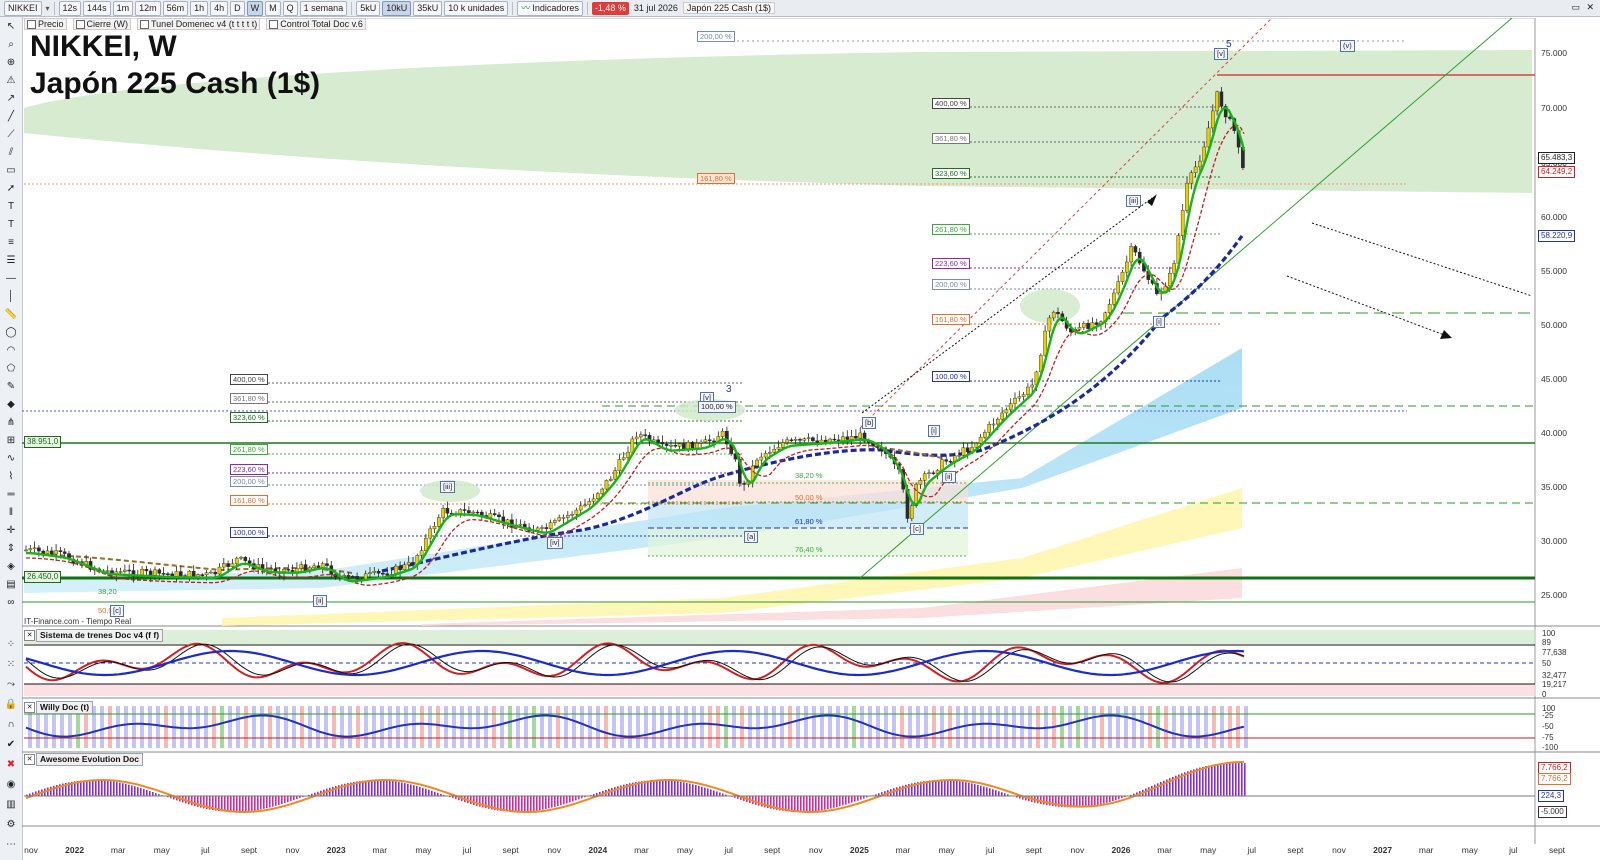 Image resolution: width=1600 pixels, height=860 pixels. What do you see at coordinates (123, 8) in the screenshot?
I see `timeframe-button: 1m` at bounding box center [123, 8].